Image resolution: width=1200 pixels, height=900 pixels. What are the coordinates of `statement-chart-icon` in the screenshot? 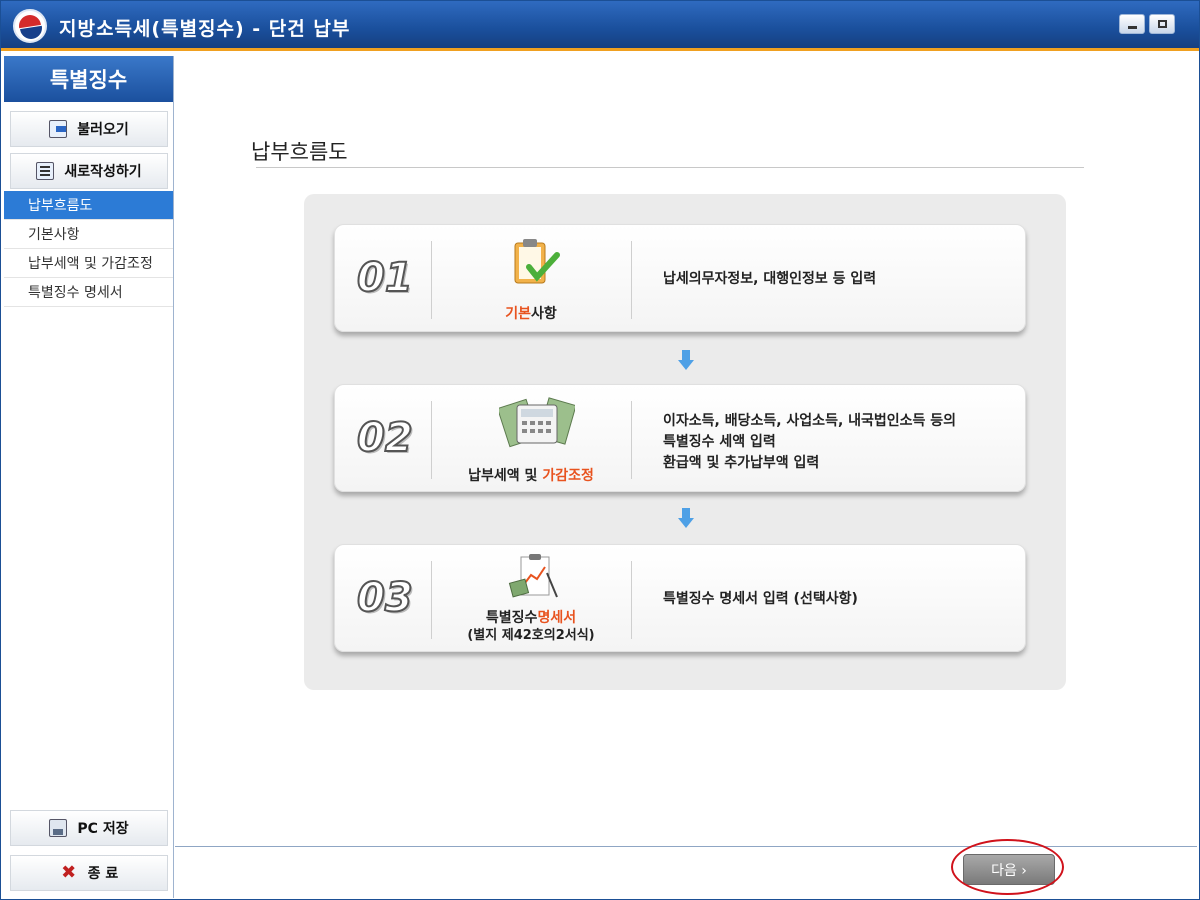 It's located at (533, 576).